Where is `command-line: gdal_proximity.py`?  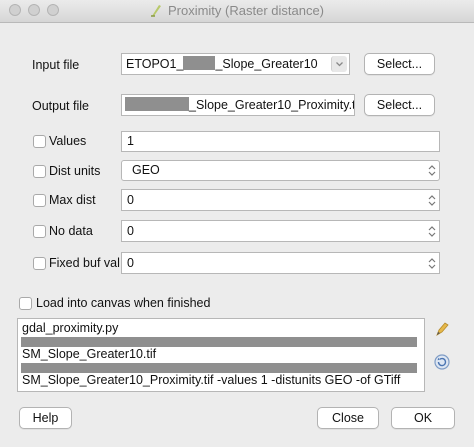 command-line: gdal_proximity.py is located at coordinates (70, 328).